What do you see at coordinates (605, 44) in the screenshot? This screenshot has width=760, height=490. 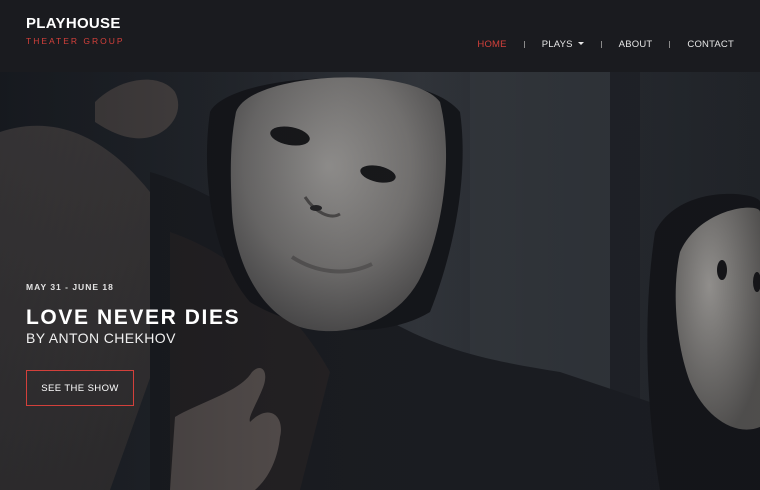 I see `main-nav: HOME PLAYS ABOUT CONTACT` at bounding box center [605, 44].